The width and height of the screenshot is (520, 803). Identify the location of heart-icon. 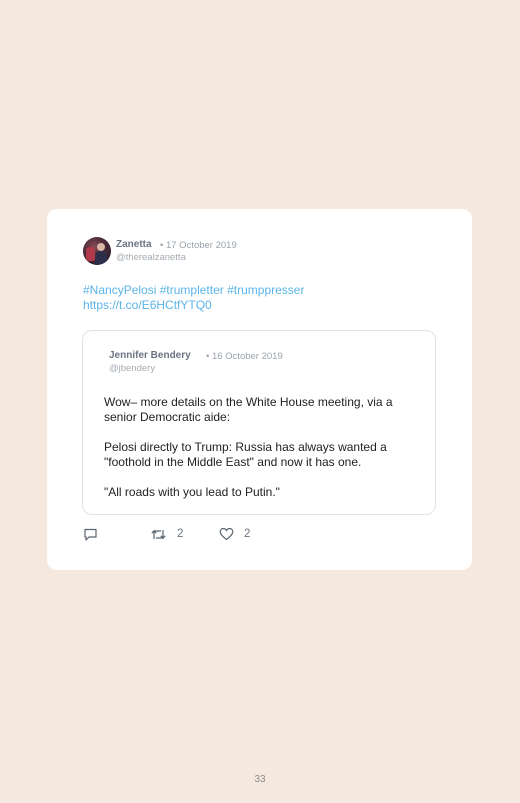
(226, 534).